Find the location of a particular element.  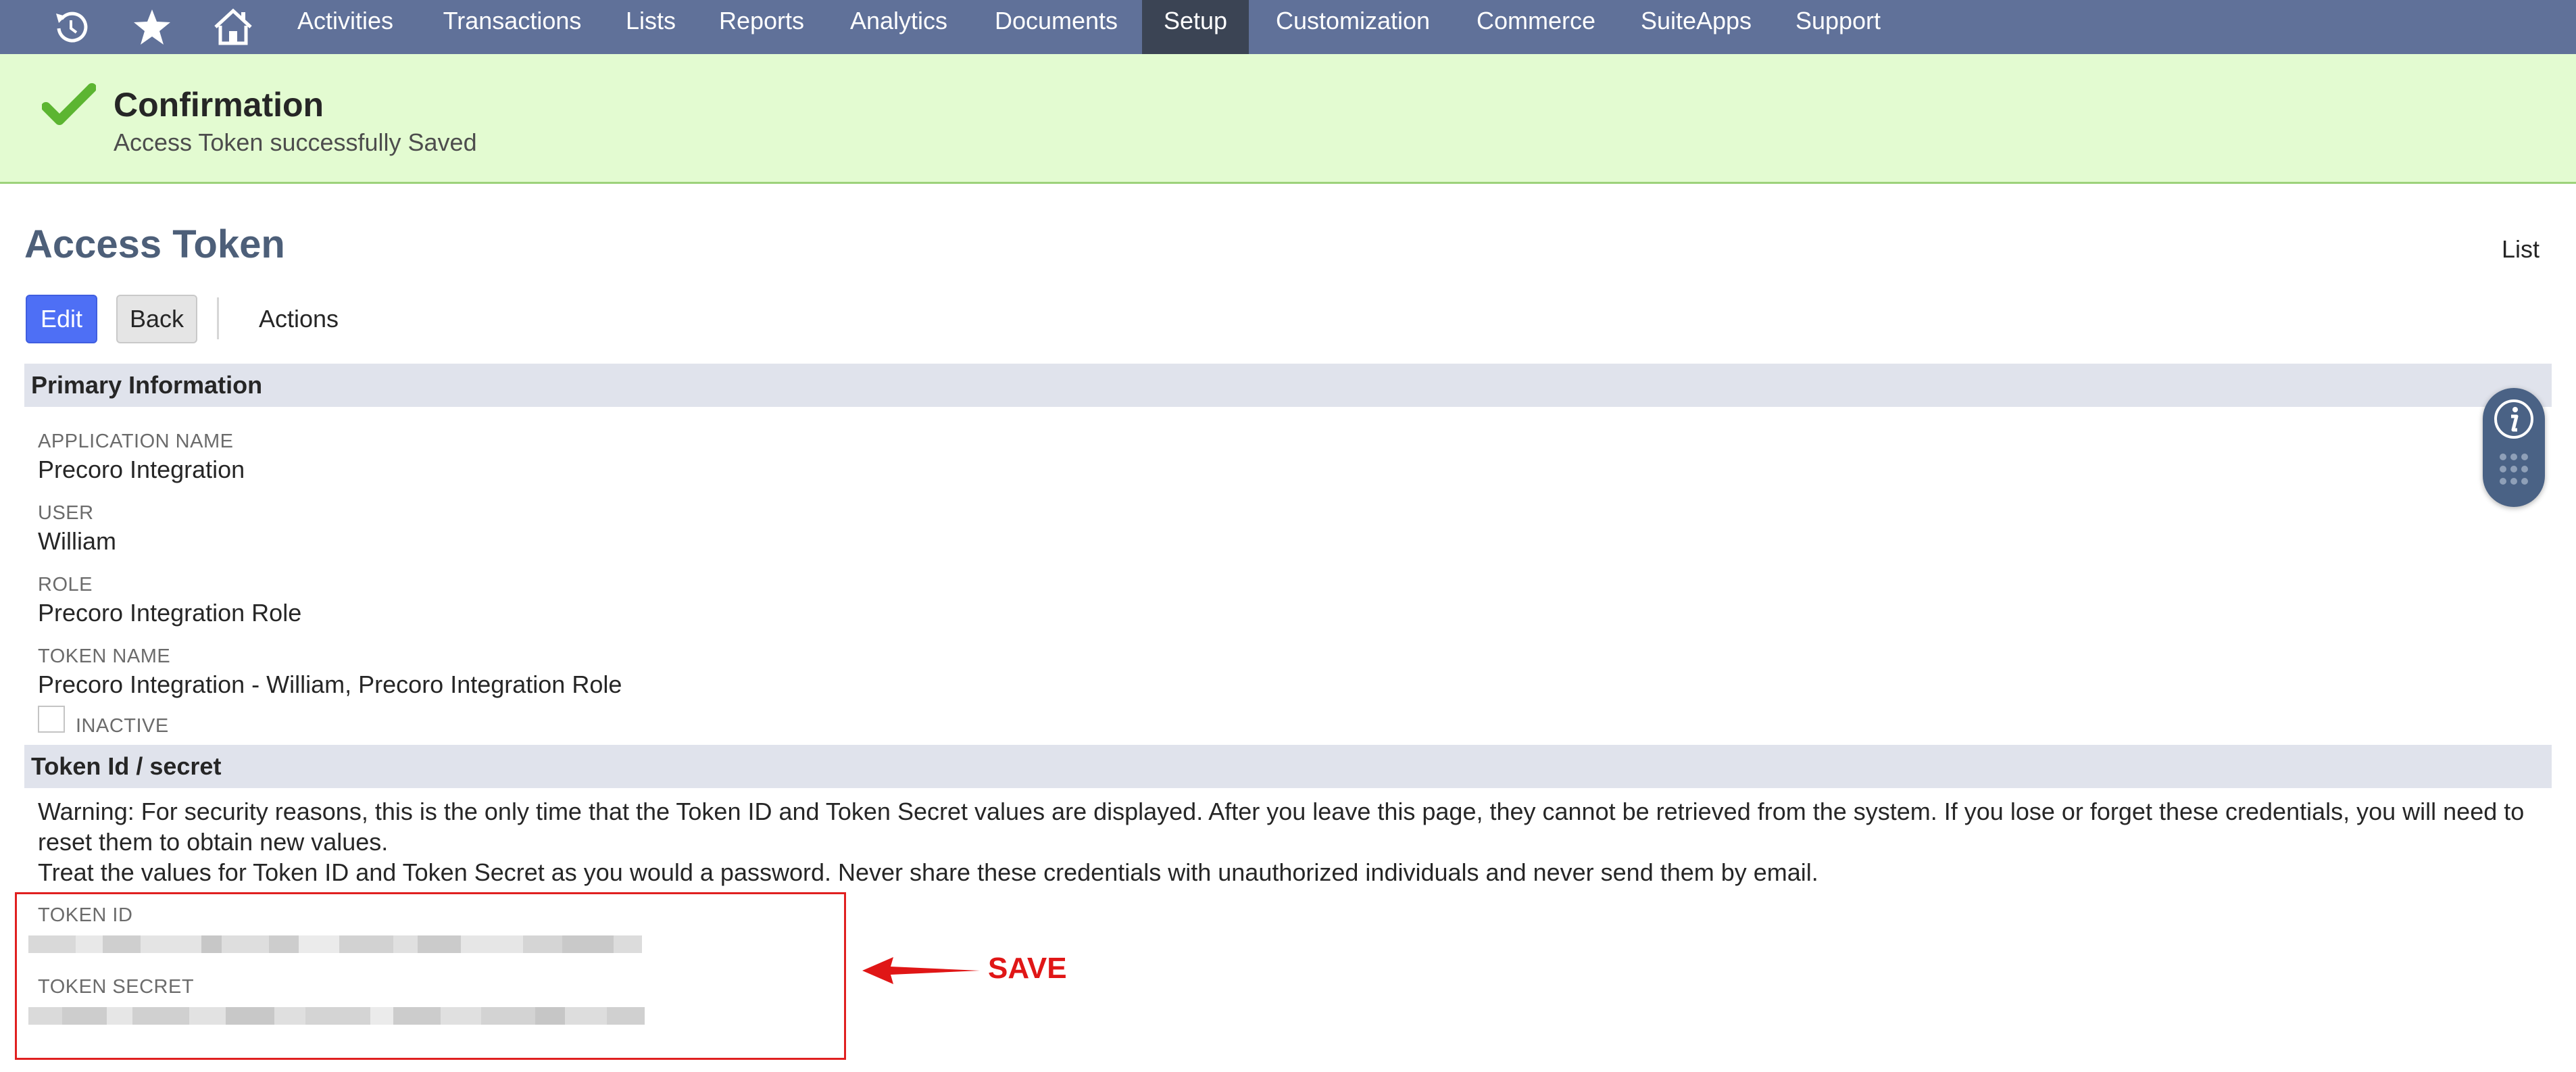

help-widget is located at coordinates (2514, 447).